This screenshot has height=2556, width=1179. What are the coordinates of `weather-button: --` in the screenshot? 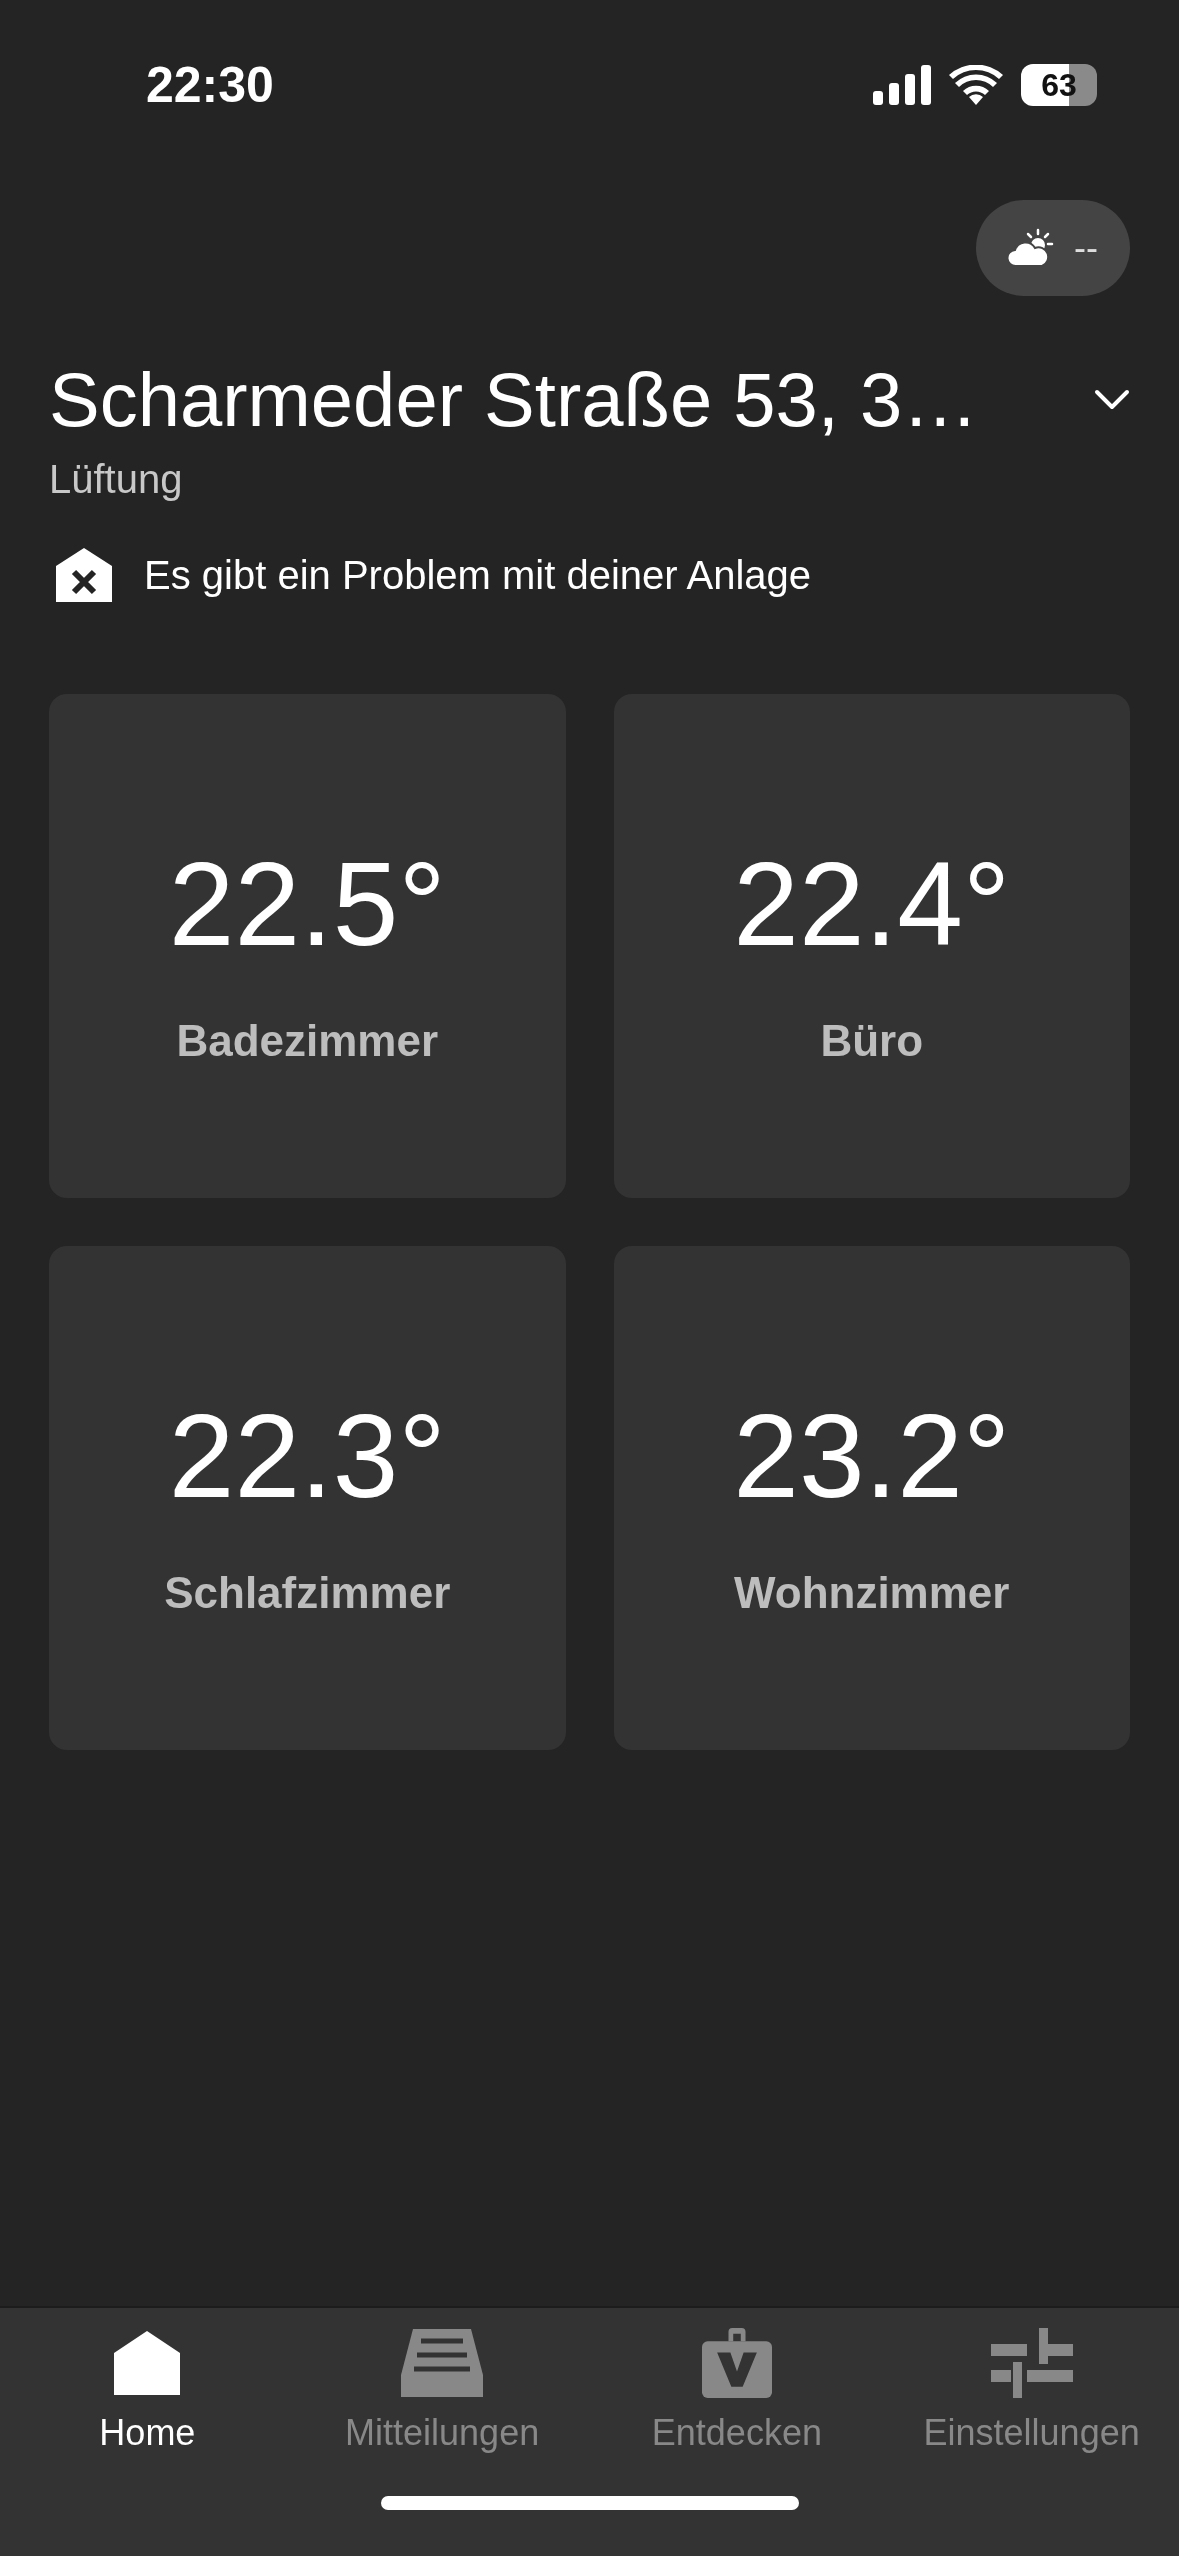 It's located at (1053, 248).